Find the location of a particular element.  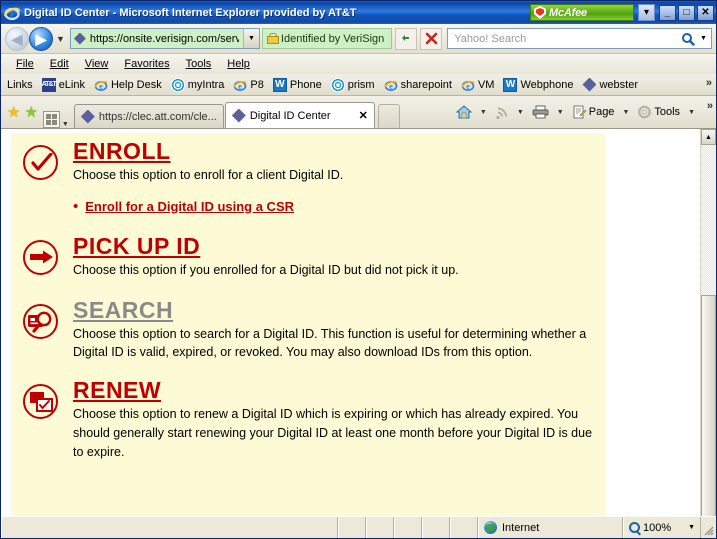

enroll-heading-link: ENROLL is located at coordinates (122, 151).